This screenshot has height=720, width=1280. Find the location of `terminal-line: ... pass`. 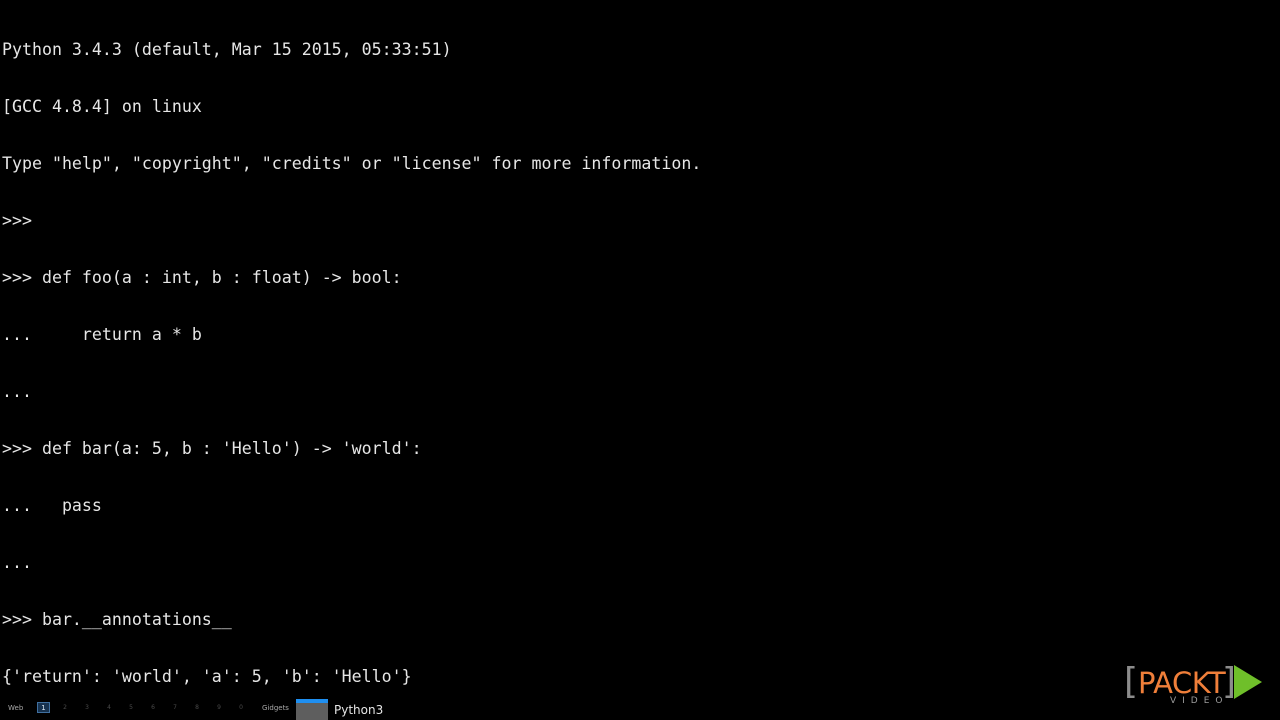

terminal-line: ... pass is located at coordinates (52, 505).